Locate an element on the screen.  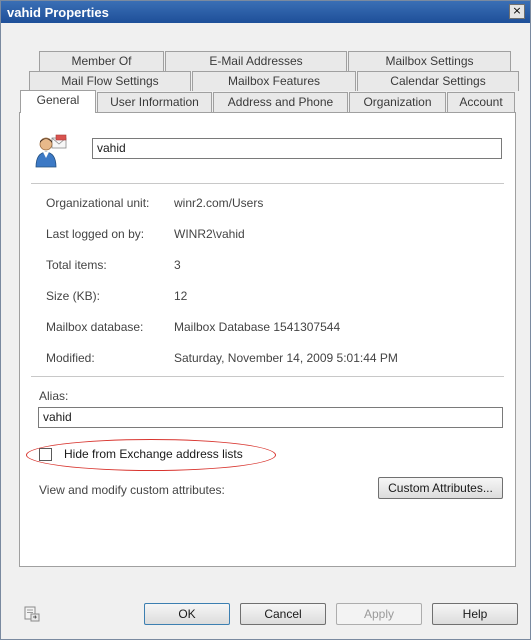
size-label: Size (KB): is located at coordinates (73, 296).